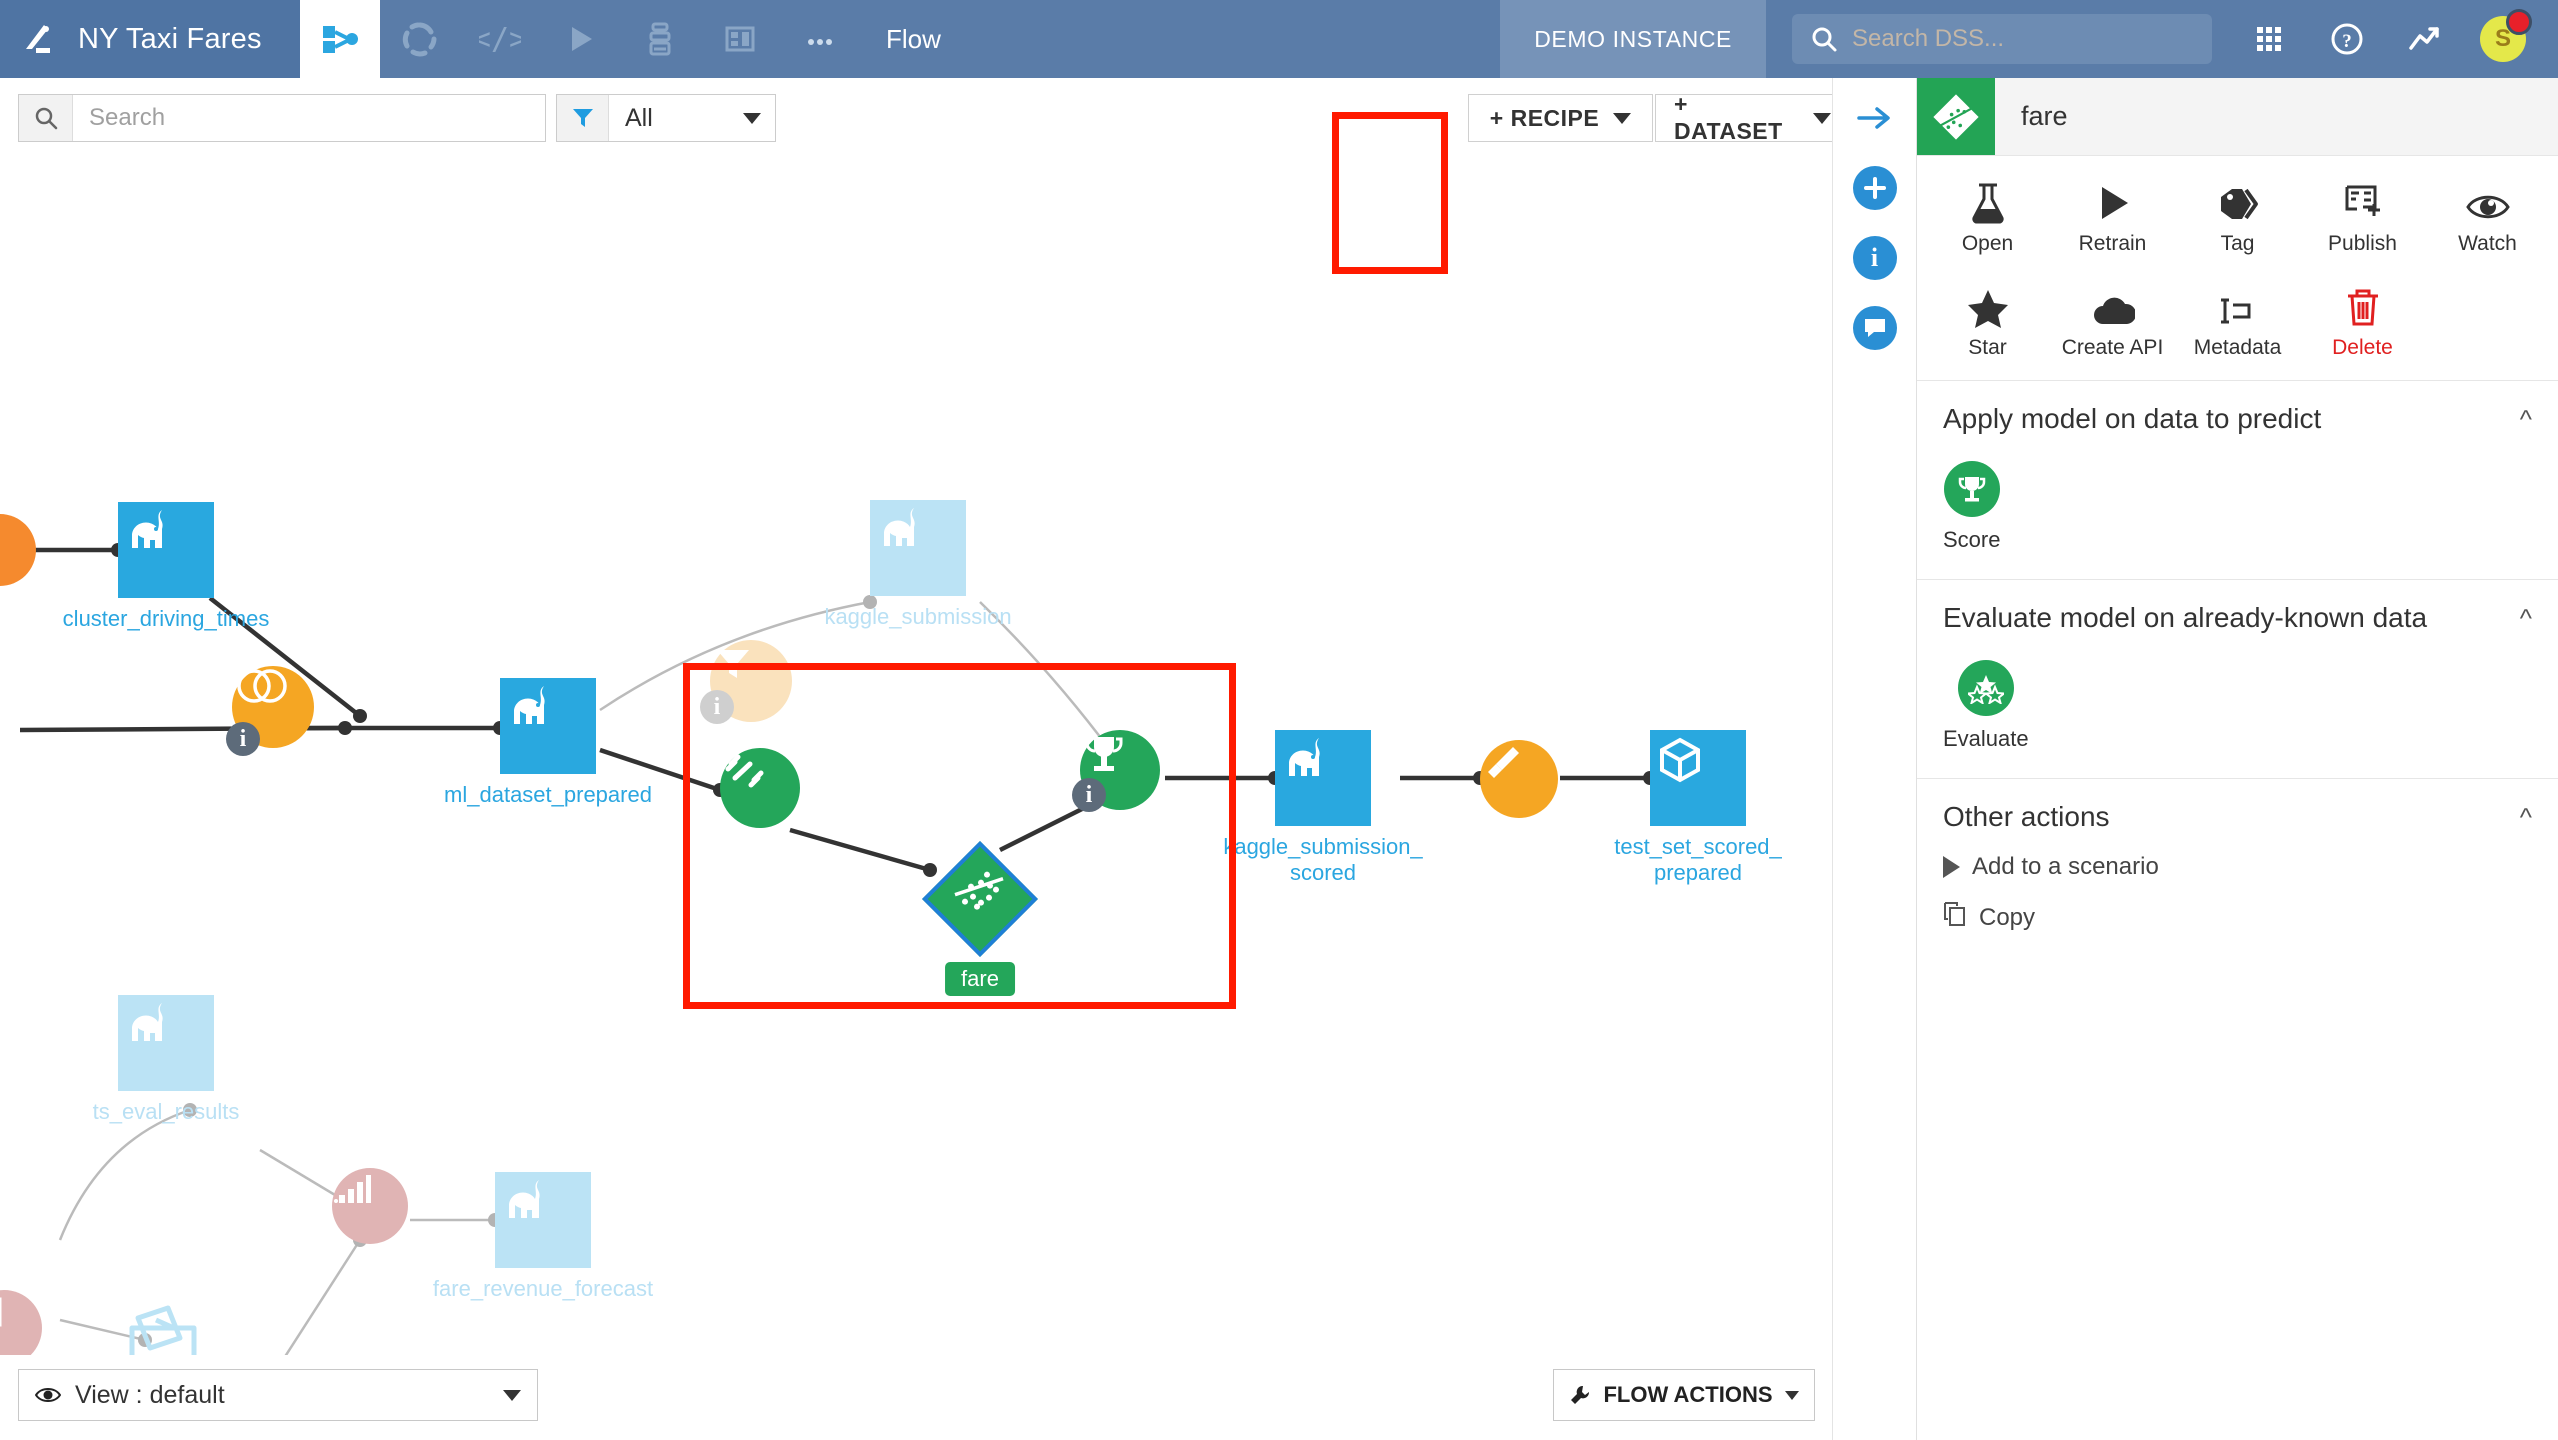 The image size is (2558, 1440). I want to click on section-apply-model-header: Apply model on data to predict ^, so click(2237, 419).